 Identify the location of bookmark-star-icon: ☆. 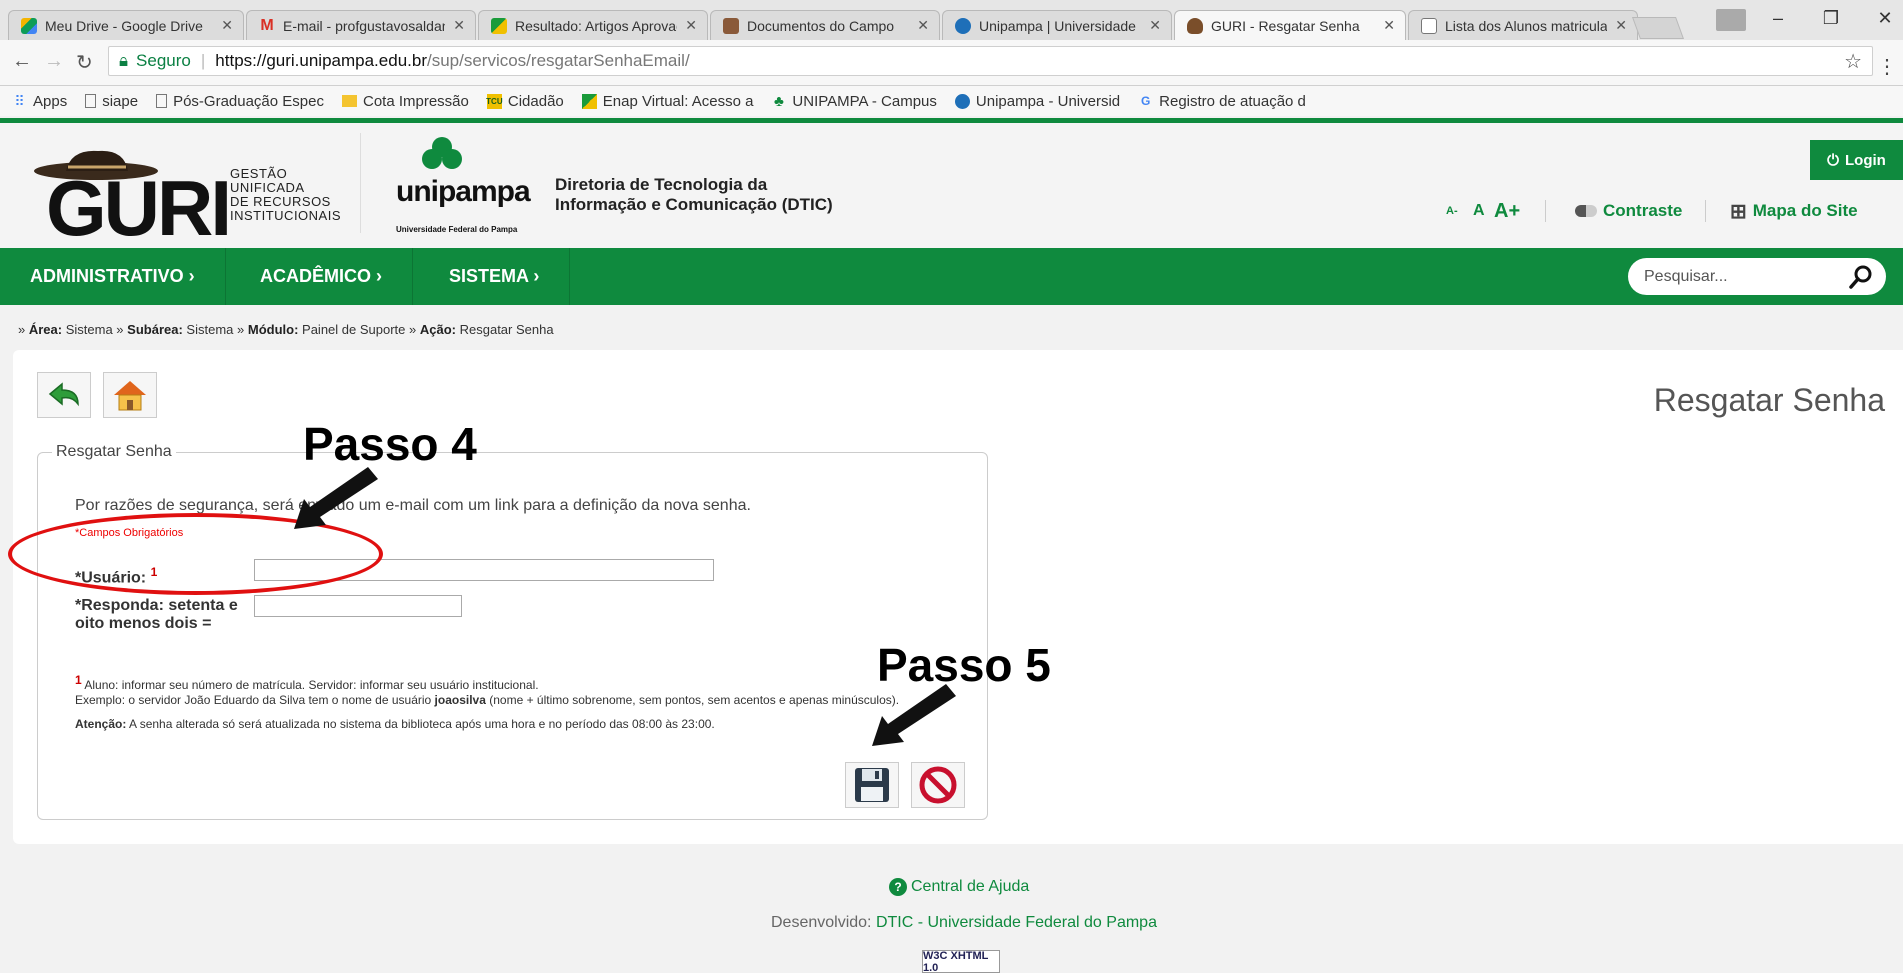
(1853, 61).